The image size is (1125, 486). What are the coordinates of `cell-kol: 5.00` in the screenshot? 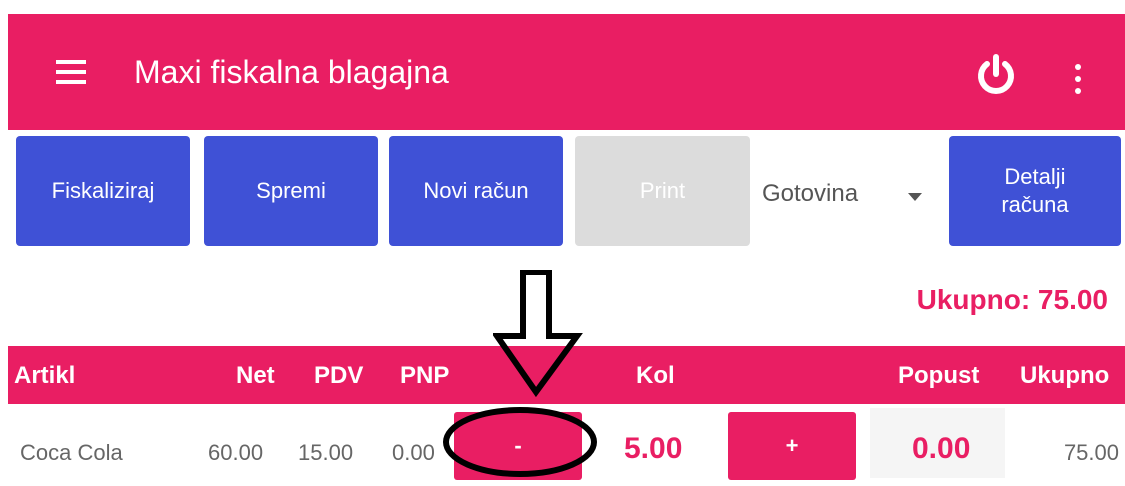 It's located at (653, 448).